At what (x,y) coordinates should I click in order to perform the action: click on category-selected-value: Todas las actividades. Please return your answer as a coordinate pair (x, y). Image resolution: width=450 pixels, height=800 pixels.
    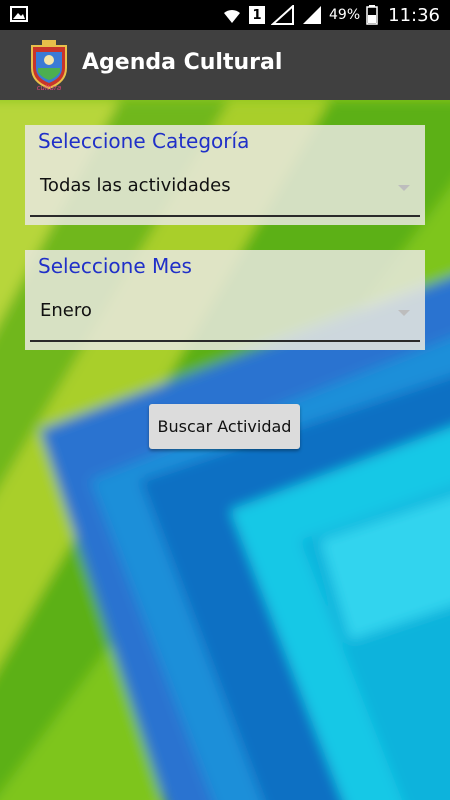
    Looking at the image, I should click on (135, 185).